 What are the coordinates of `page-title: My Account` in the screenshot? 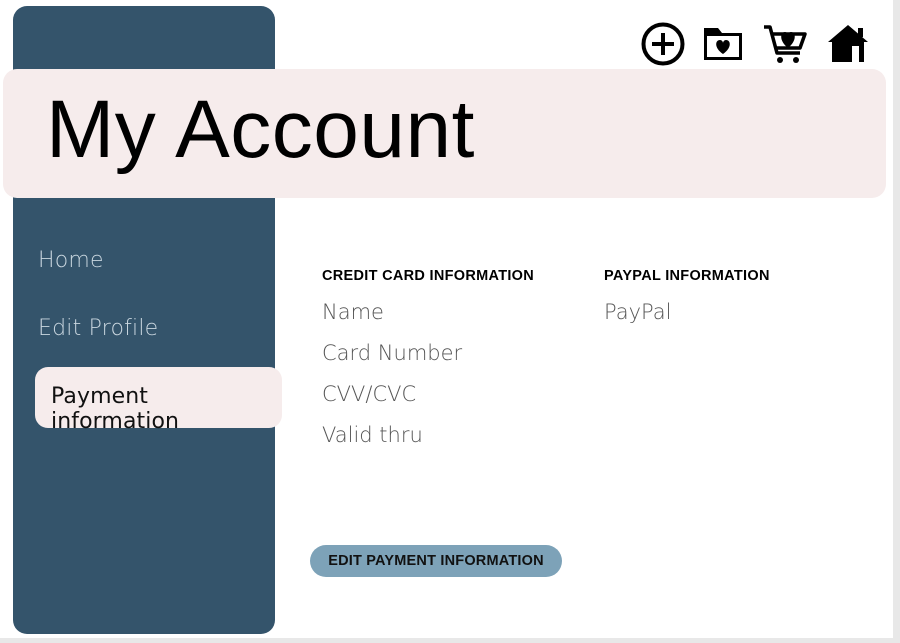 It's located at (260, 129).